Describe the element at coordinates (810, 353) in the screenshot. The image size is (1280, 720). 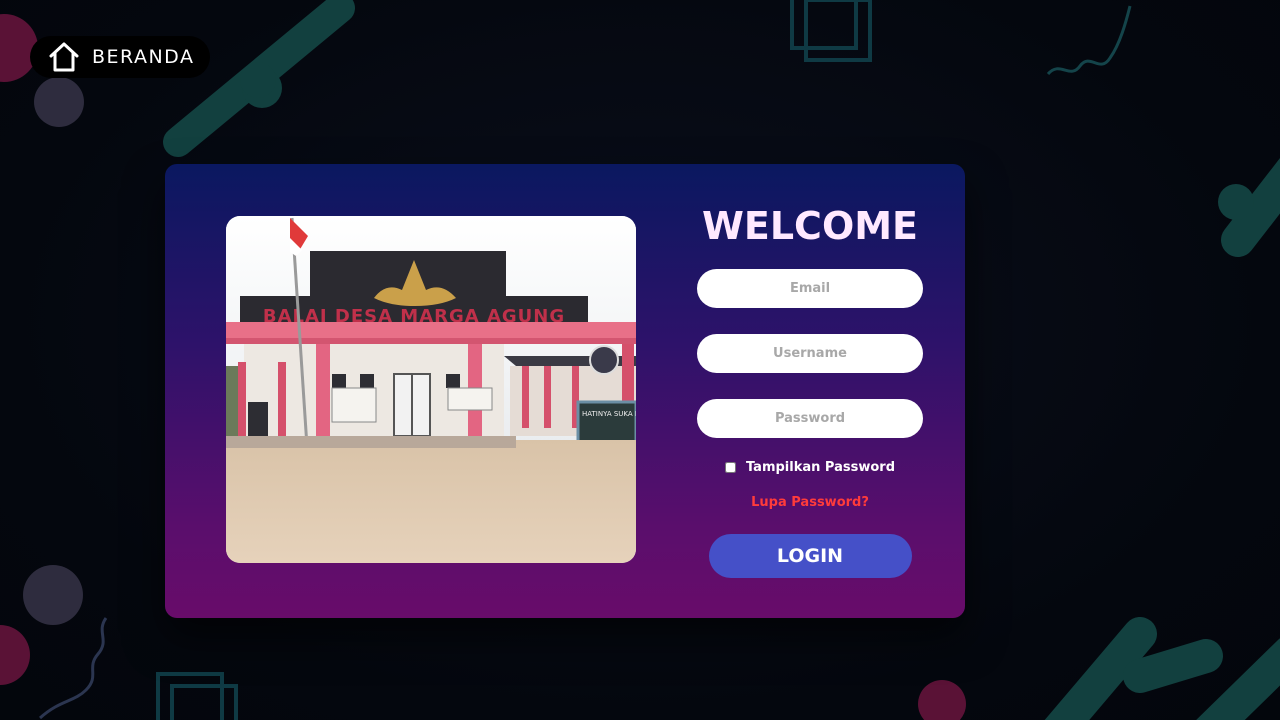
I see `username-input` at that location.